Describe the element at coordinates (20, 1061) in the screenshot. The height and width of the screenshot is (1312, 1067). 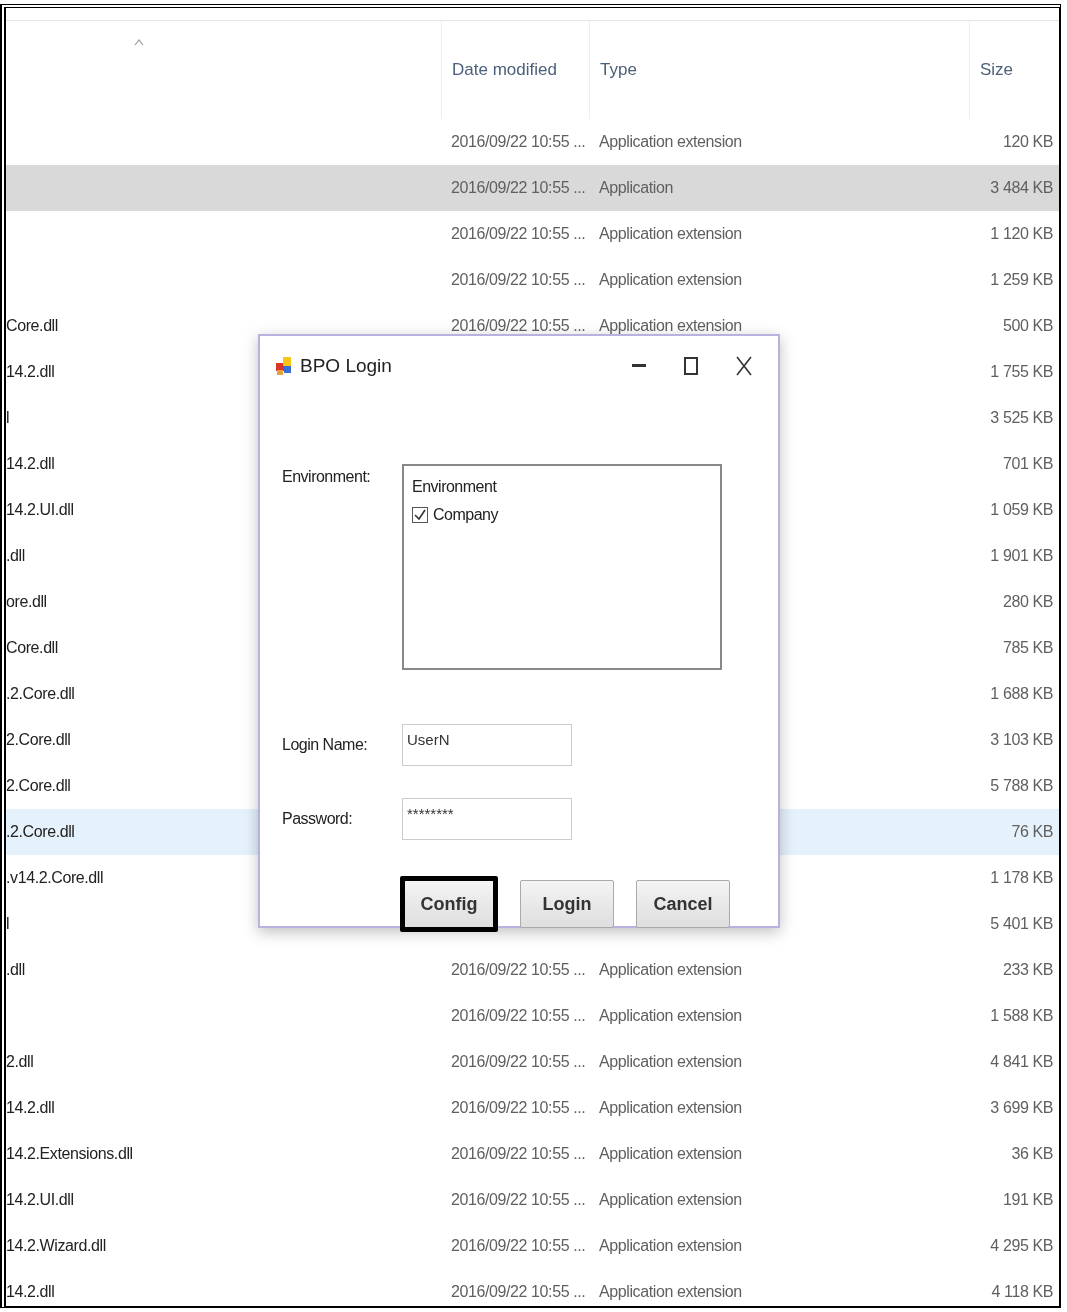
I see `file-name: 2.dll` at that location.